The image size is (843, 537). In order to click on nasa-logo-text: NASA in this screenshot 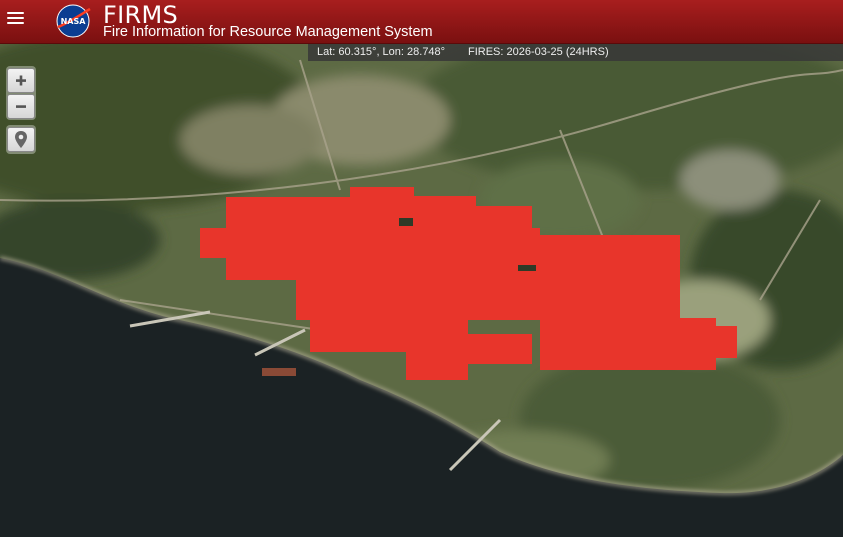, I will do `click(74, 21)`.